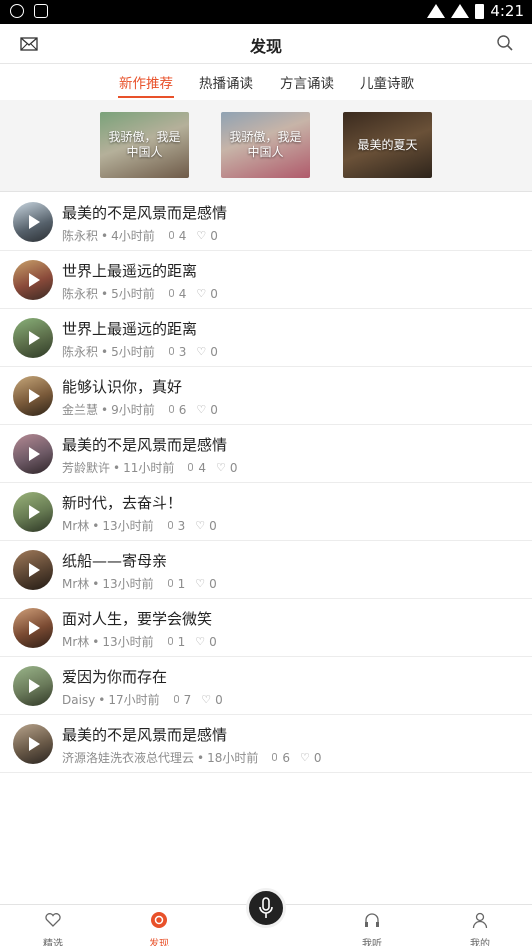 Image resolution: width=532 pixels, height=946 pixels. Describe the element at coordinates (480, 942) in the screenshot. I see `nav-label: 我的` at that location.